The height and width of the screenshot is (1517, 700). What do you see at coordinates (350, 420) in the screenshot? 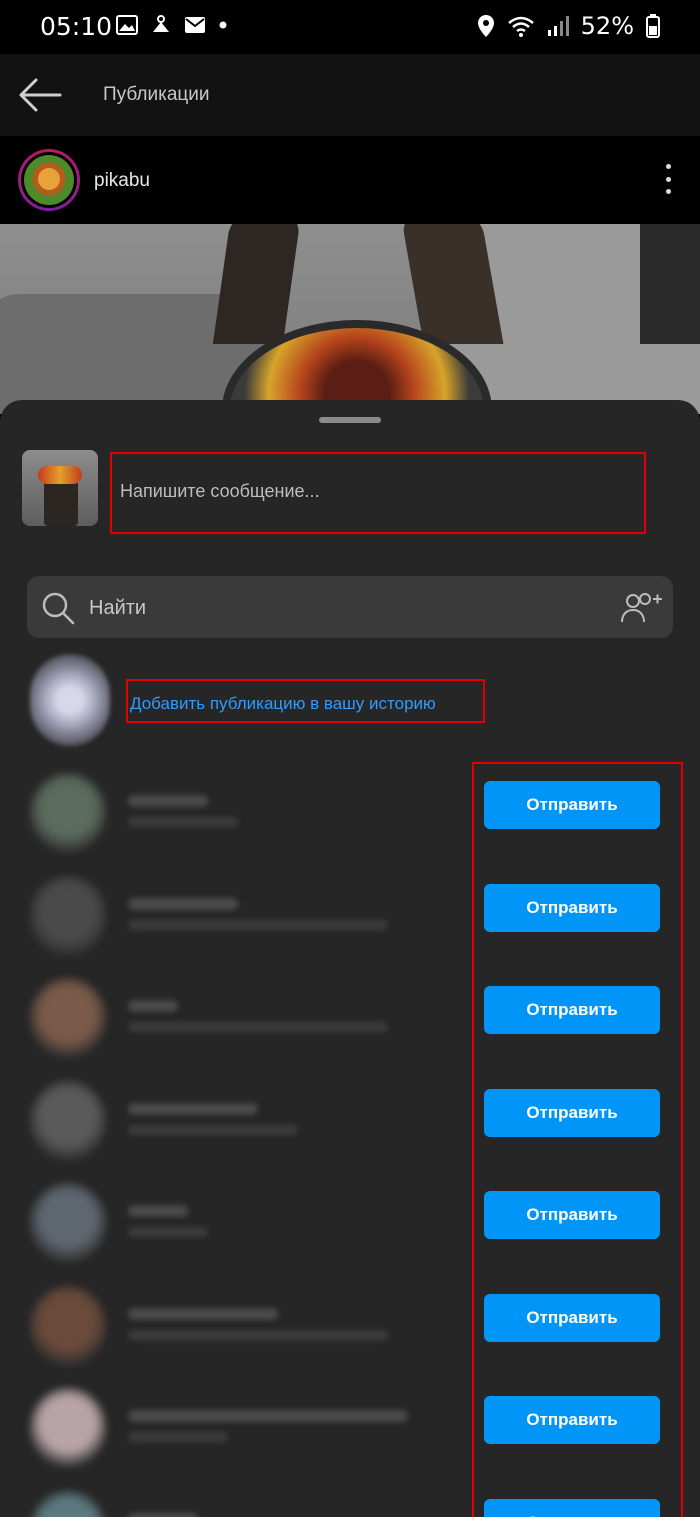
I see `sheet-drag-handle` at bounding box center [350, 420].